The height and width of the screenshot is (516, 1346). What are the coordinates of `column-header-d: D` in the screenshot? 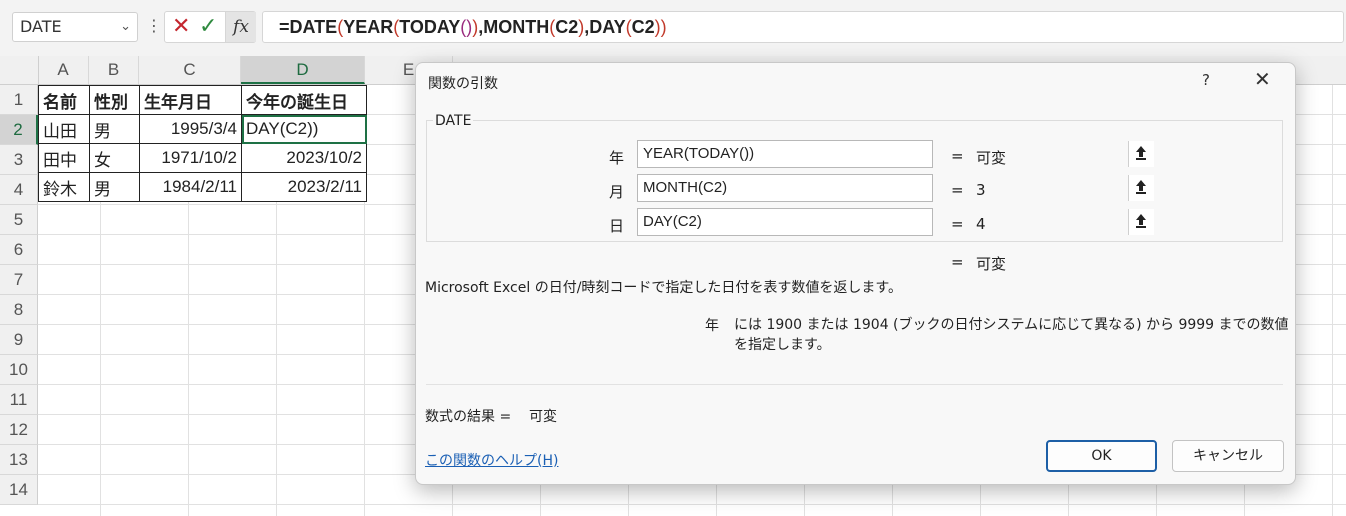 It's located at (303, 70).